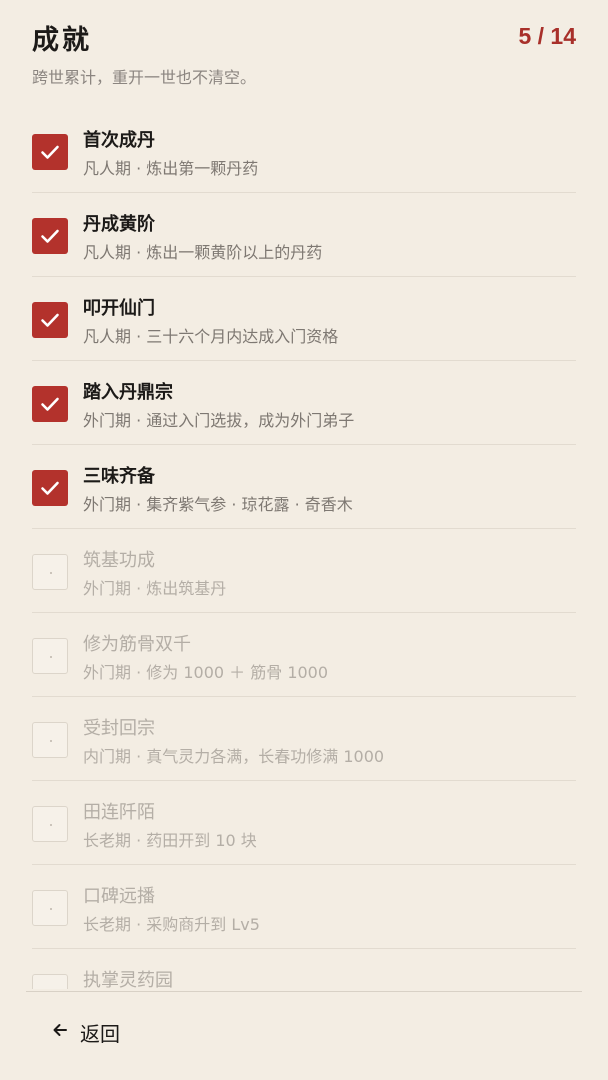  What do you see at coordinates (304, 403) in the screenshot?
I see `achievement-item: 踏入丹鼎宗外门期 · 通过入门选拔，成为外门弟子` at bounding box center [304, 403].